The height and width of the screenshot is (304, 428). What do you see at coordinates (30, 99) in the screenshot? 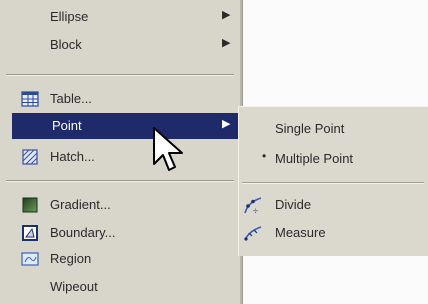
I see `table-icon` at bounding box center [30, 99].